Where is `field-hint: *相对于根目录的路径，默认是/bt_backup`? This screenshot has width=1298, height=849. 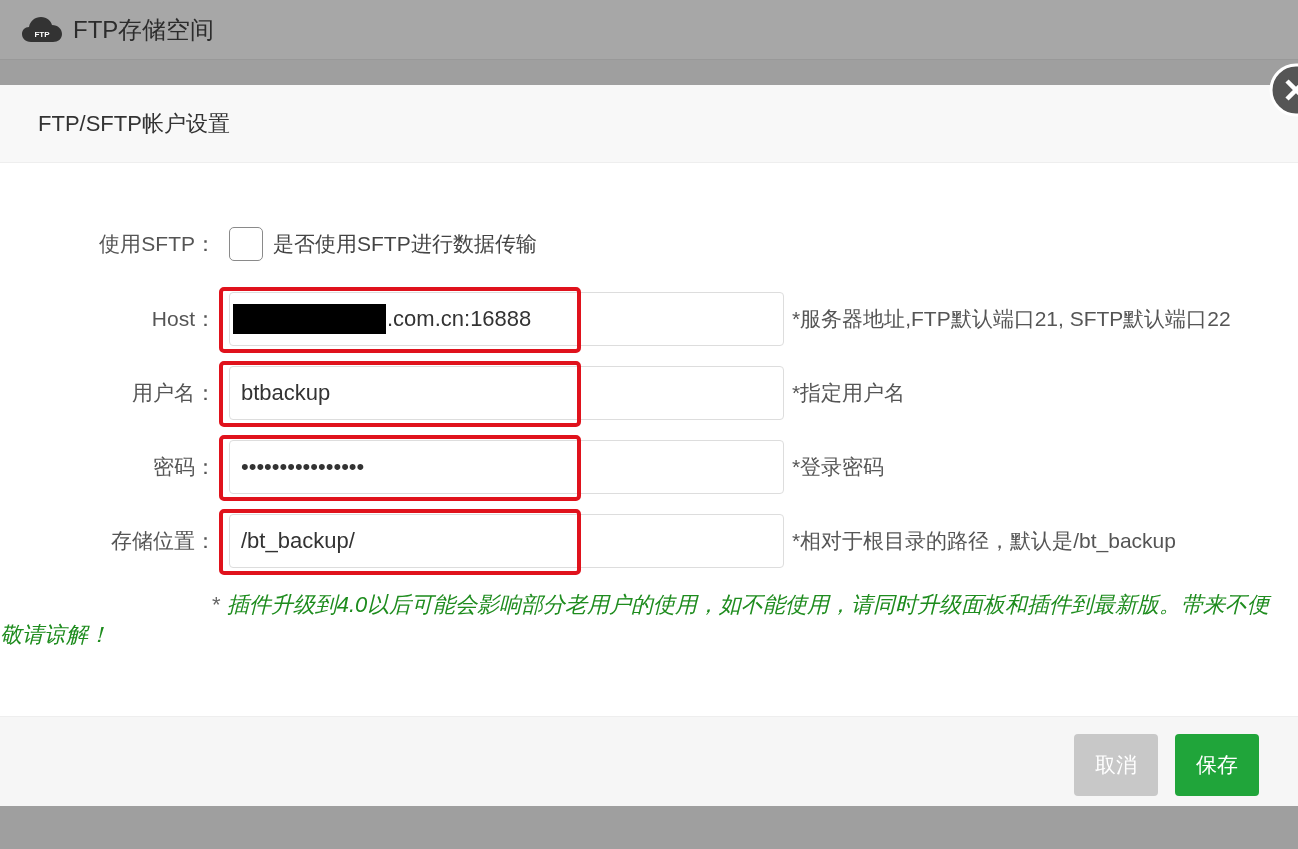
field-hint: *相对于根目录的路径，默认是/bt_backup is located at coordinates (984, 541).